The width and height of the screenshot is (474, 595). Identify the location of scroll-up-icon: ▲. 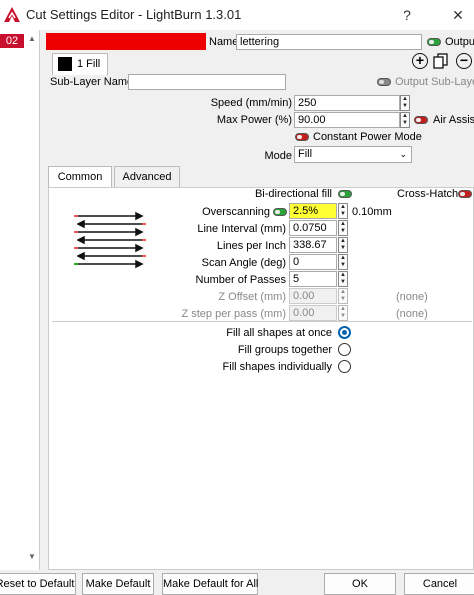
(32, 38).